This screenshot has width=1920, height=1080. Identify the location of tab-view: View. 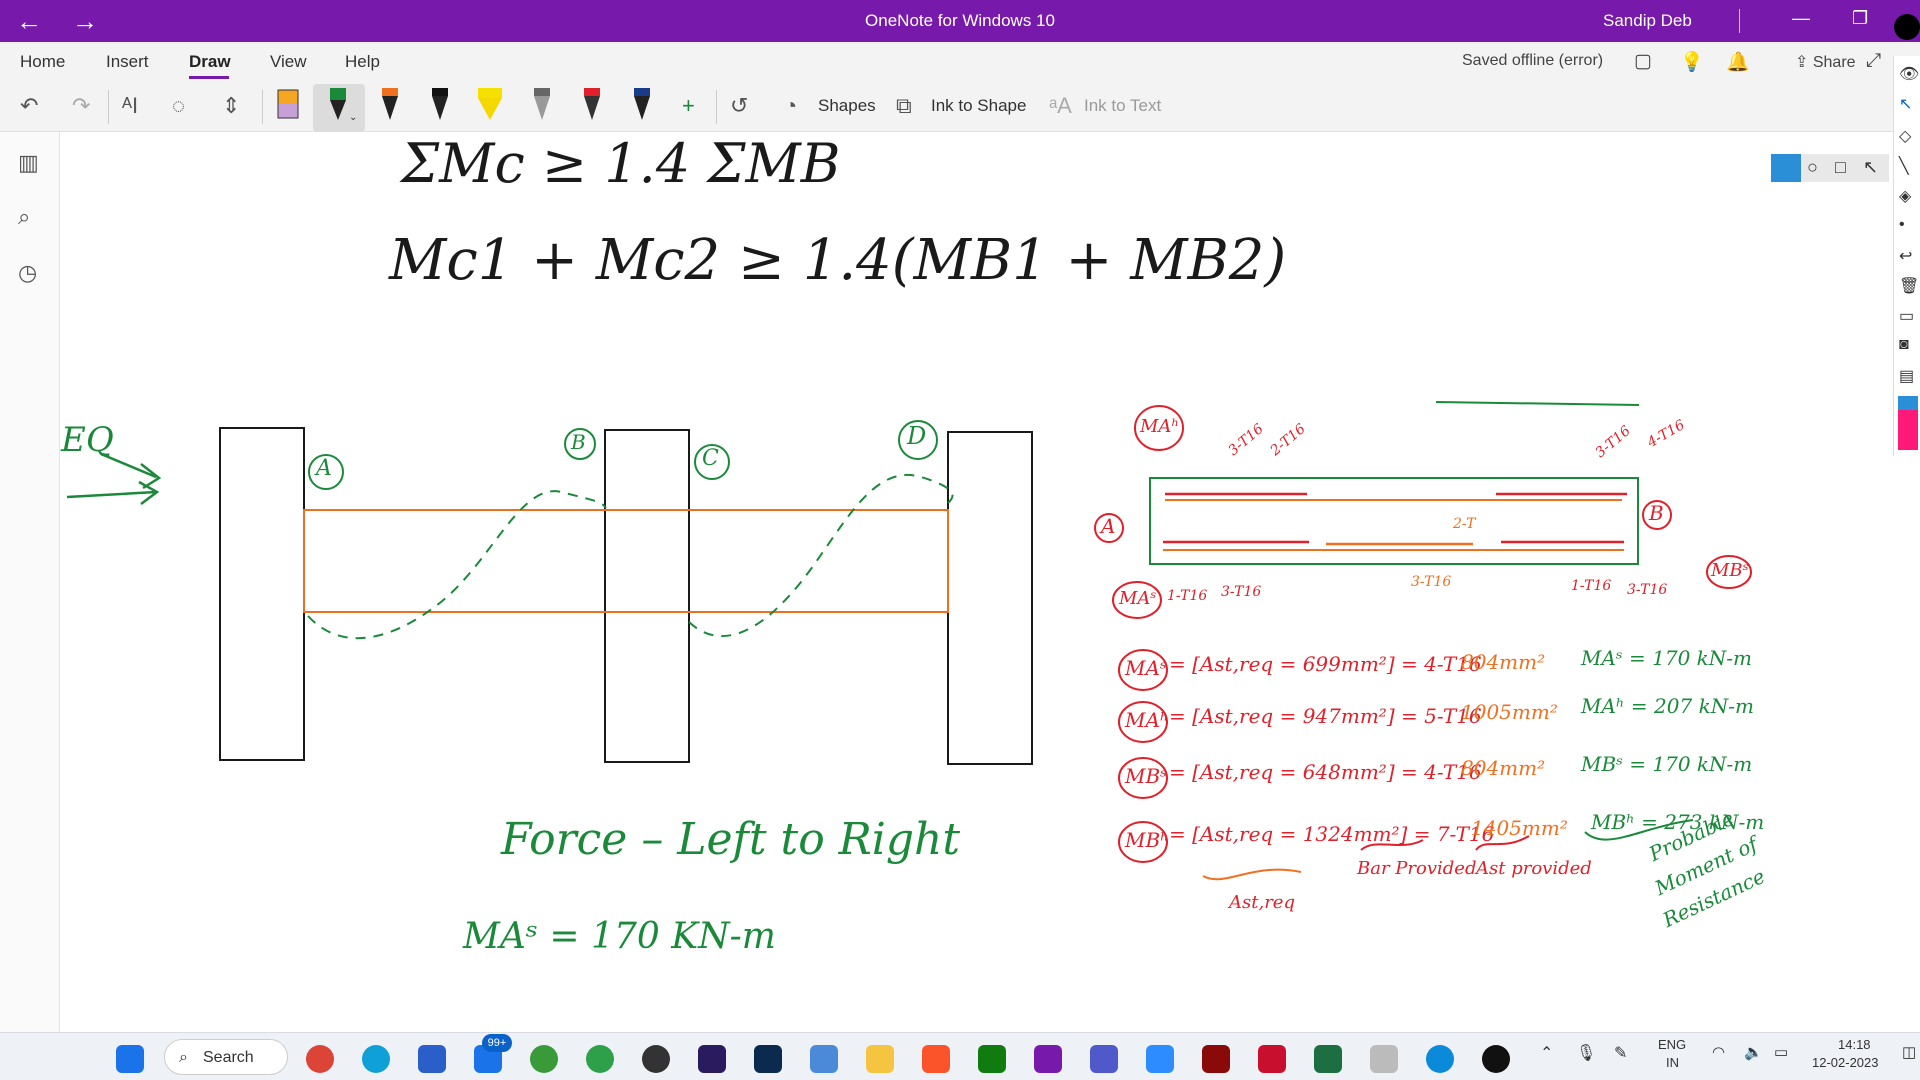
(288, 62).